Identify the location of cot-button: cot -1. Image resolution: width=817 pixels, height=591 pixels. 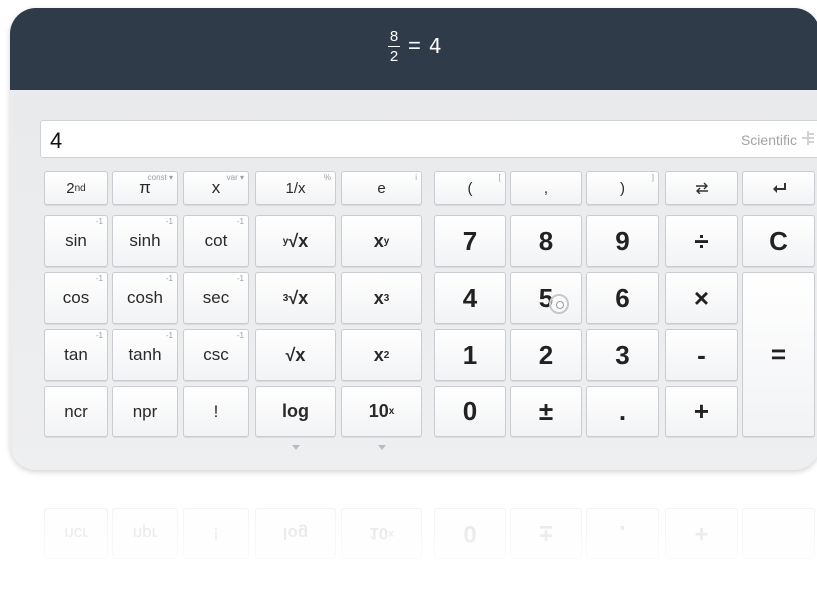
(216, 241).